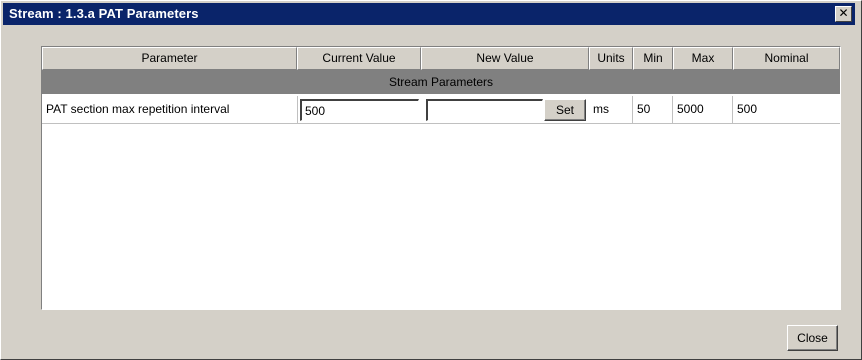 This screenshot has width=862, height=360. Describe the element at coordinates (611, 109) in the screenshot. I see `units-value: ms` at that location.